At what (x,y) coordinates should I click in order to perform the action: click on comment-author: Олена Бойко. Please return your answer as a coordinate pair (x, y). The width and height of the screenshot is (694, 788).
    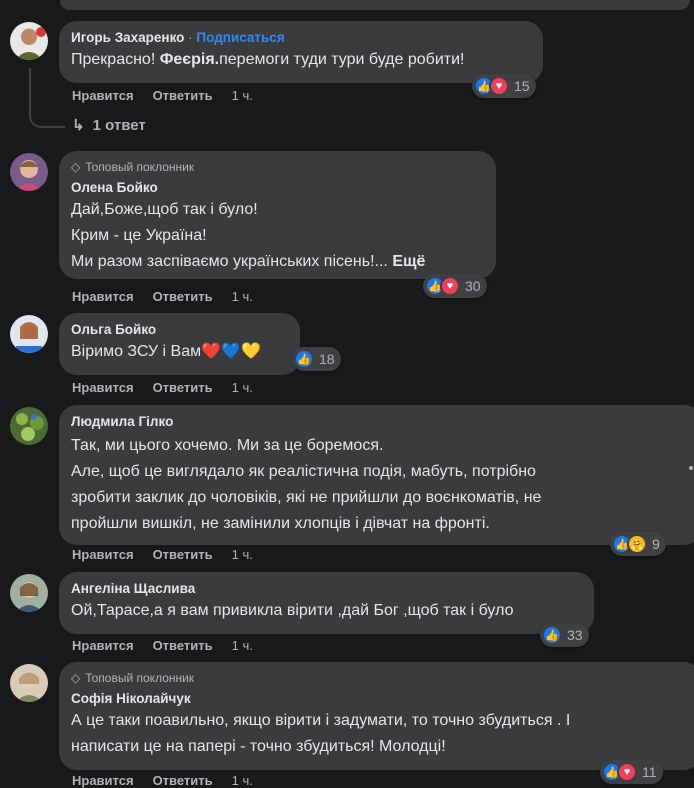
    Looking at the image, I should click on (277, 188).